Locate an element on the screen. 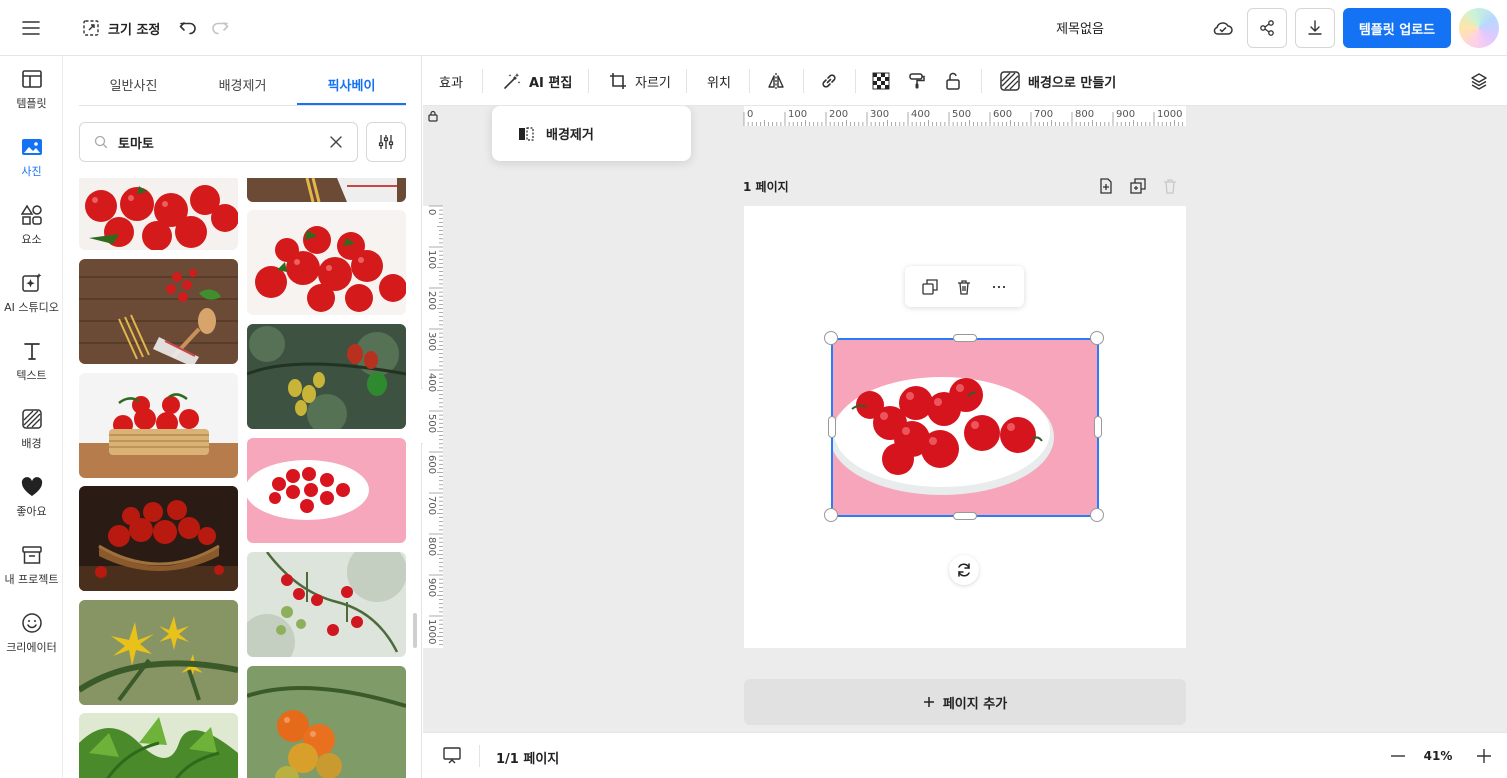 The image size is (1507, 778). undo-icon is located at coordinates (188, 28).